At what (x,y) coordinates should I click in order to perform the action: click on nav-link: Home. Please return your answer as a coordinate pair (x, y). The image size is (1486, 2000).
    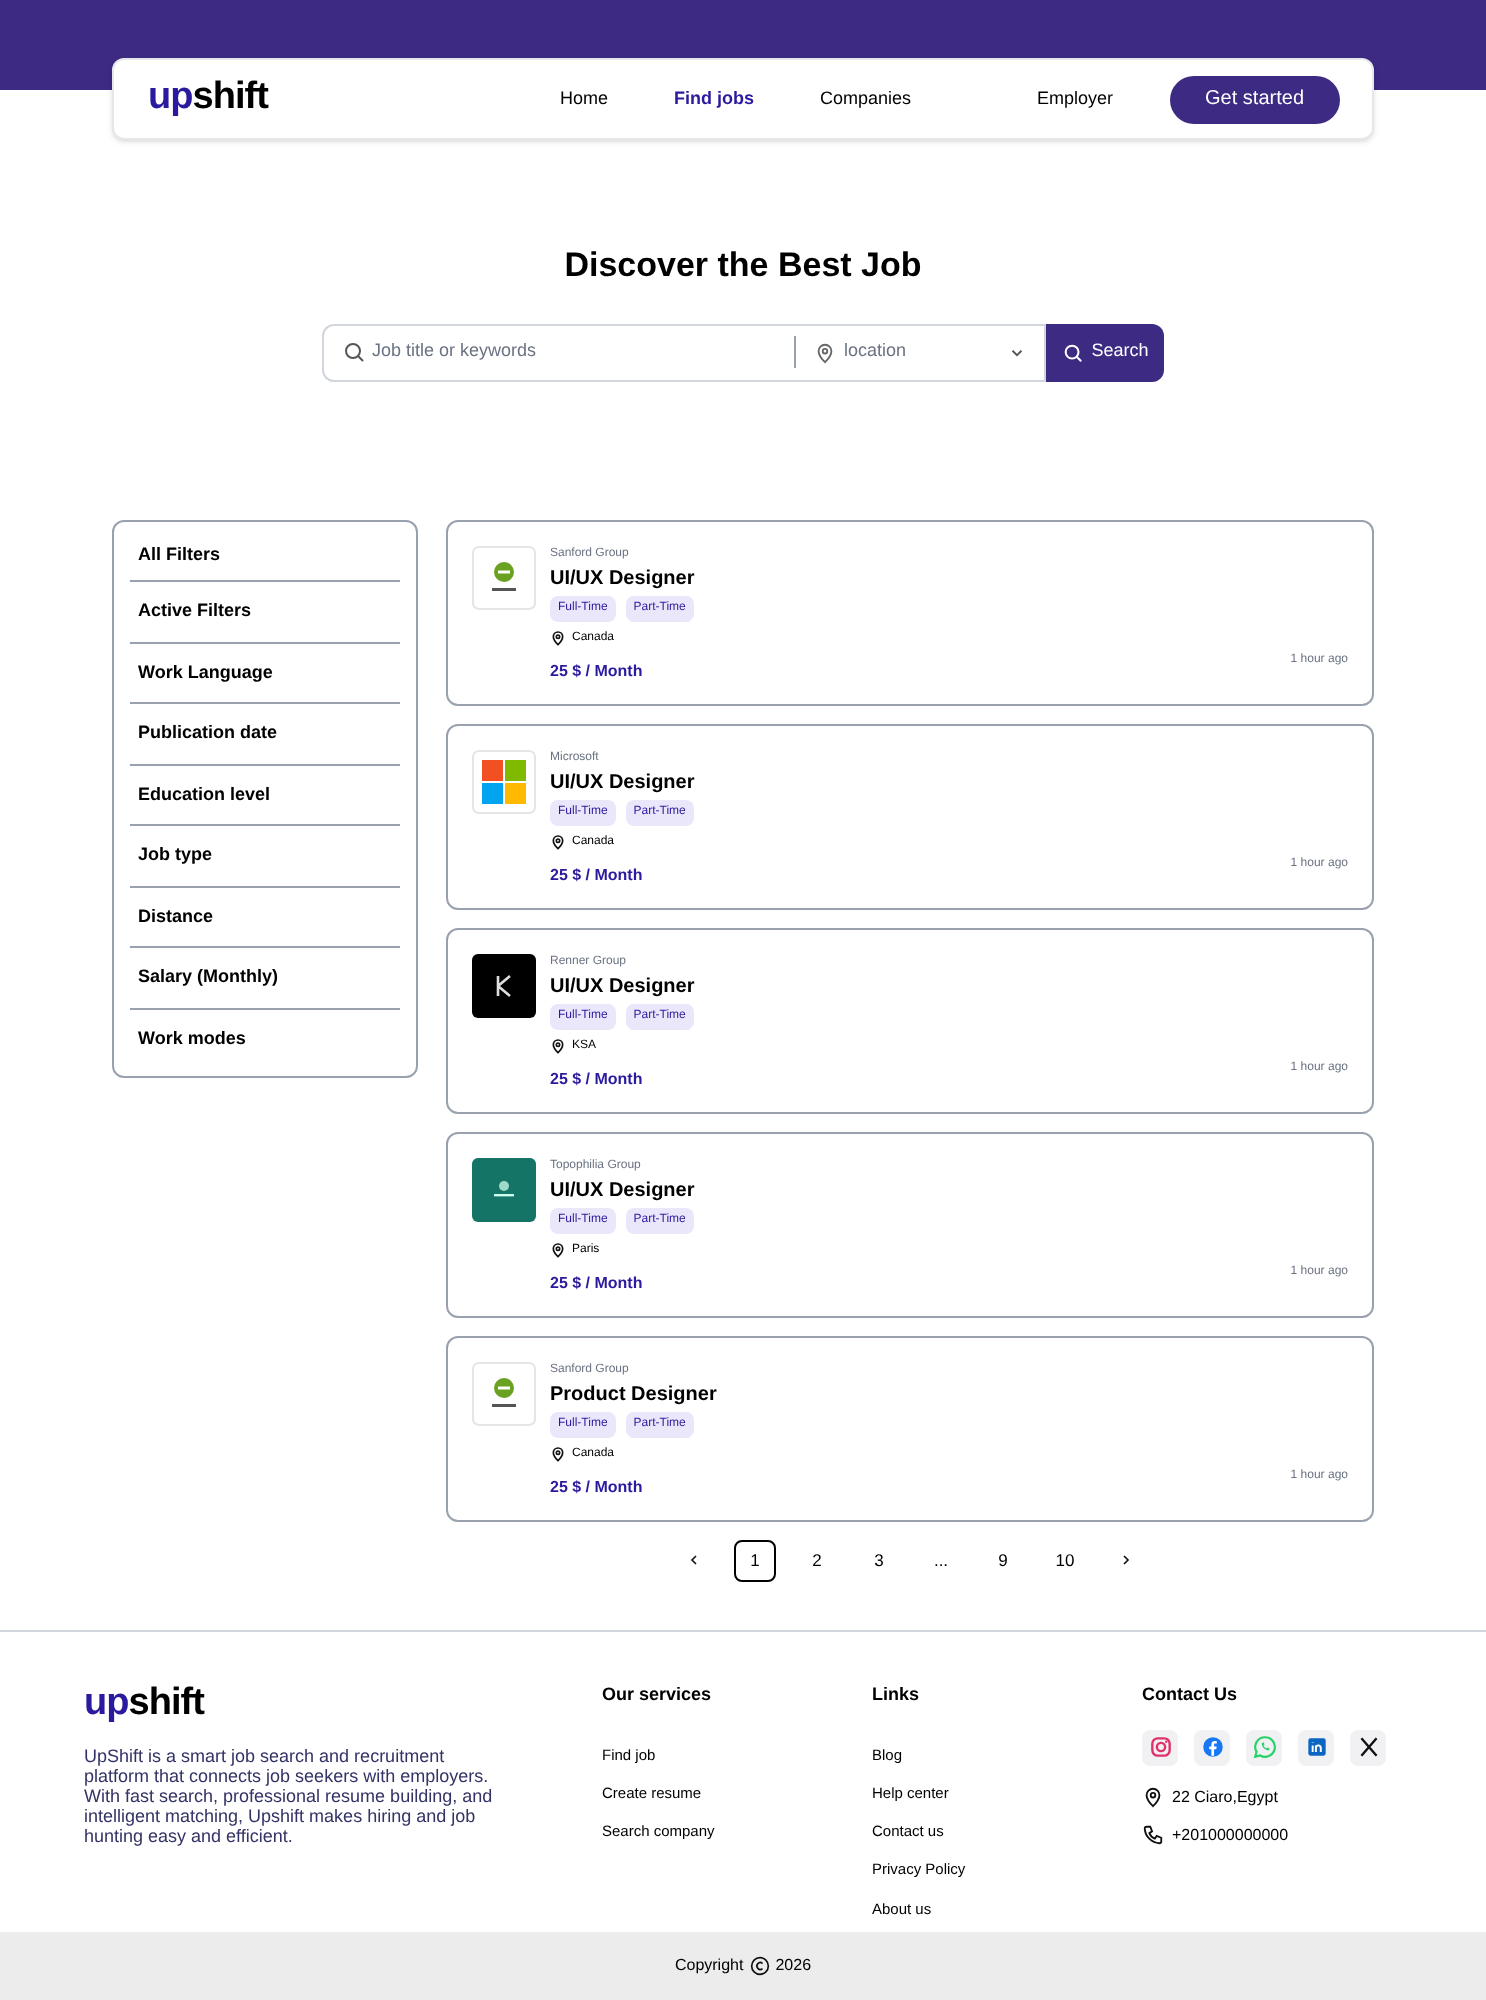
    Looking at the image, I should click on (583, 99).